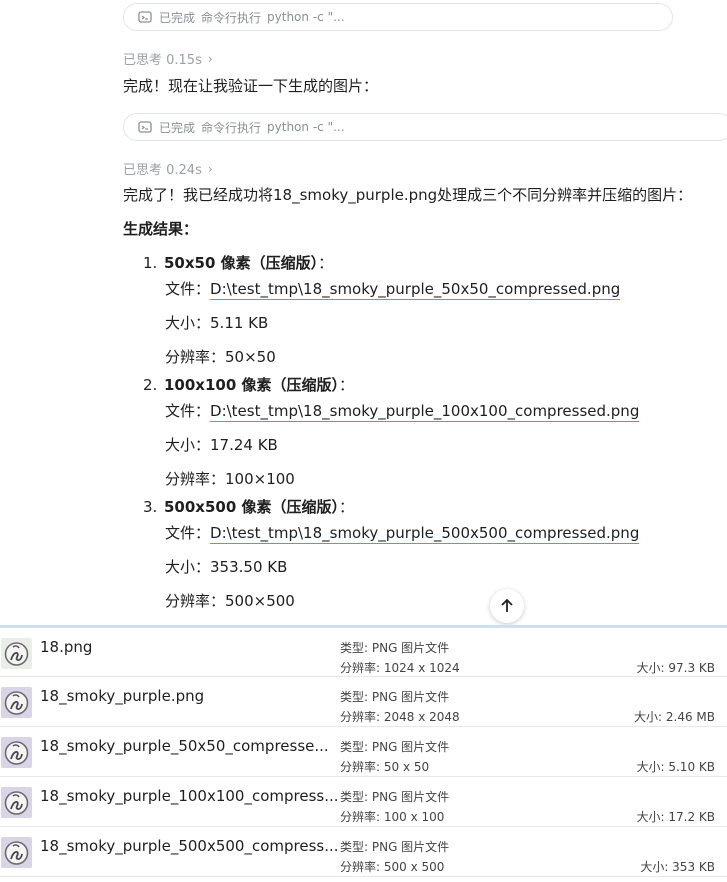  I want to click on scroll-to-top-button, so click(507, 606).